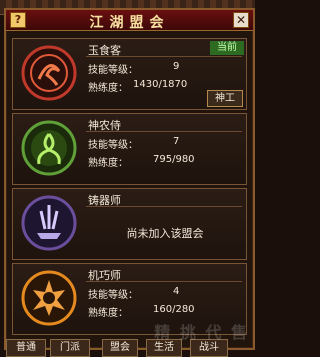 The width and height of the screenshot is (320, 357). I want to click on proficiency-value: 1430/1870, so click(160, 84).